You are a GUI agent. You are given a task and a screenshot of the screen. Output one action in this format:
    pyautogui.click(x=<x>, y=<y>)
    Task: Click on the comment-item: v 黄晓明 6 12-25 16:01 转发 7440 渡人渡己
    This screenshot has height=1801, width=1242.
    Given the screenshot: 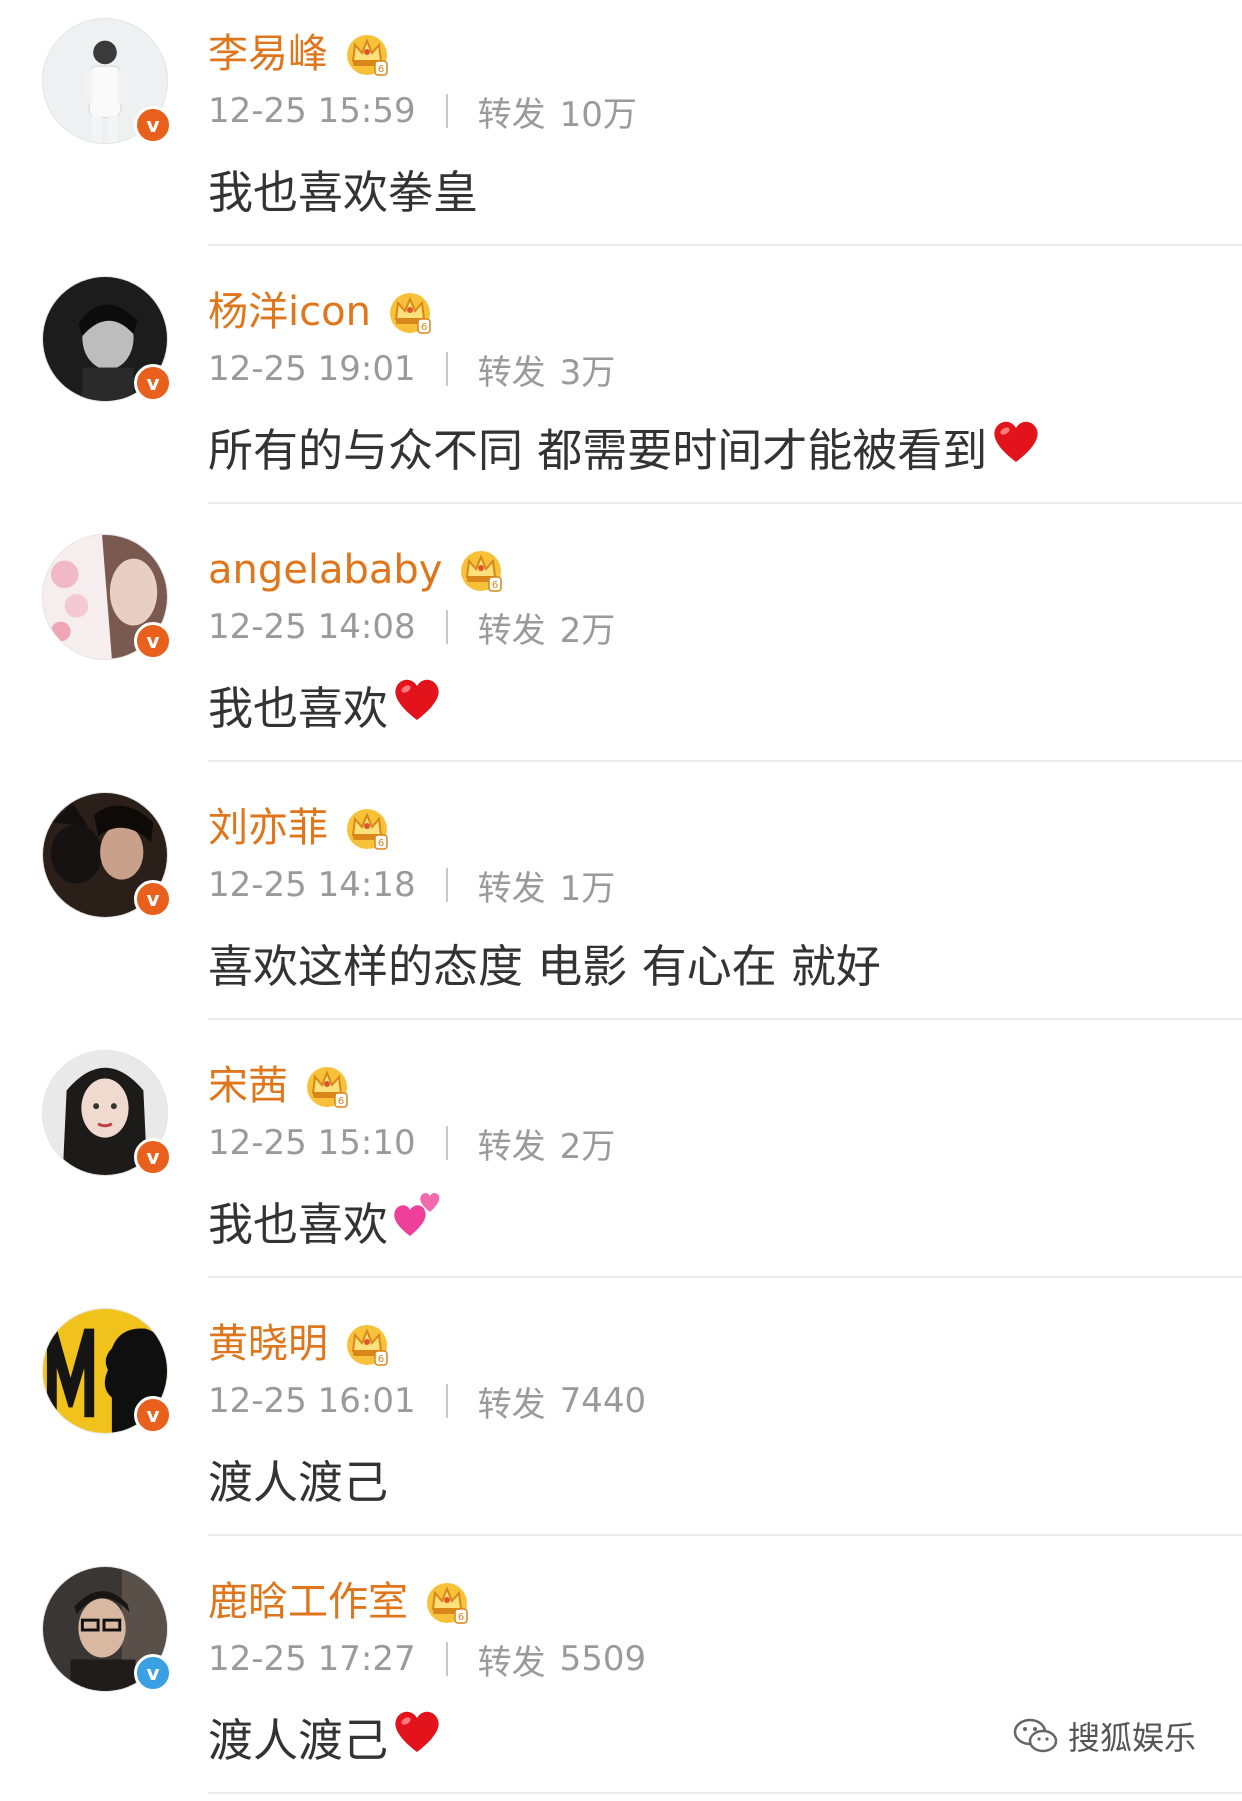 What is the action you would take?
    pyautogui.click(x=621, y=1419)
    